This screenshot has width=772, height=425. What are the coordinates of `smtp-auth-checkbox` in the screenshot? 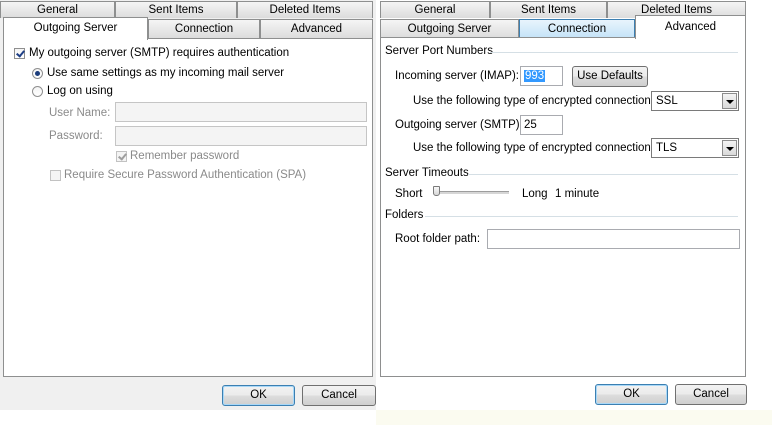 It's located at (19, 53).